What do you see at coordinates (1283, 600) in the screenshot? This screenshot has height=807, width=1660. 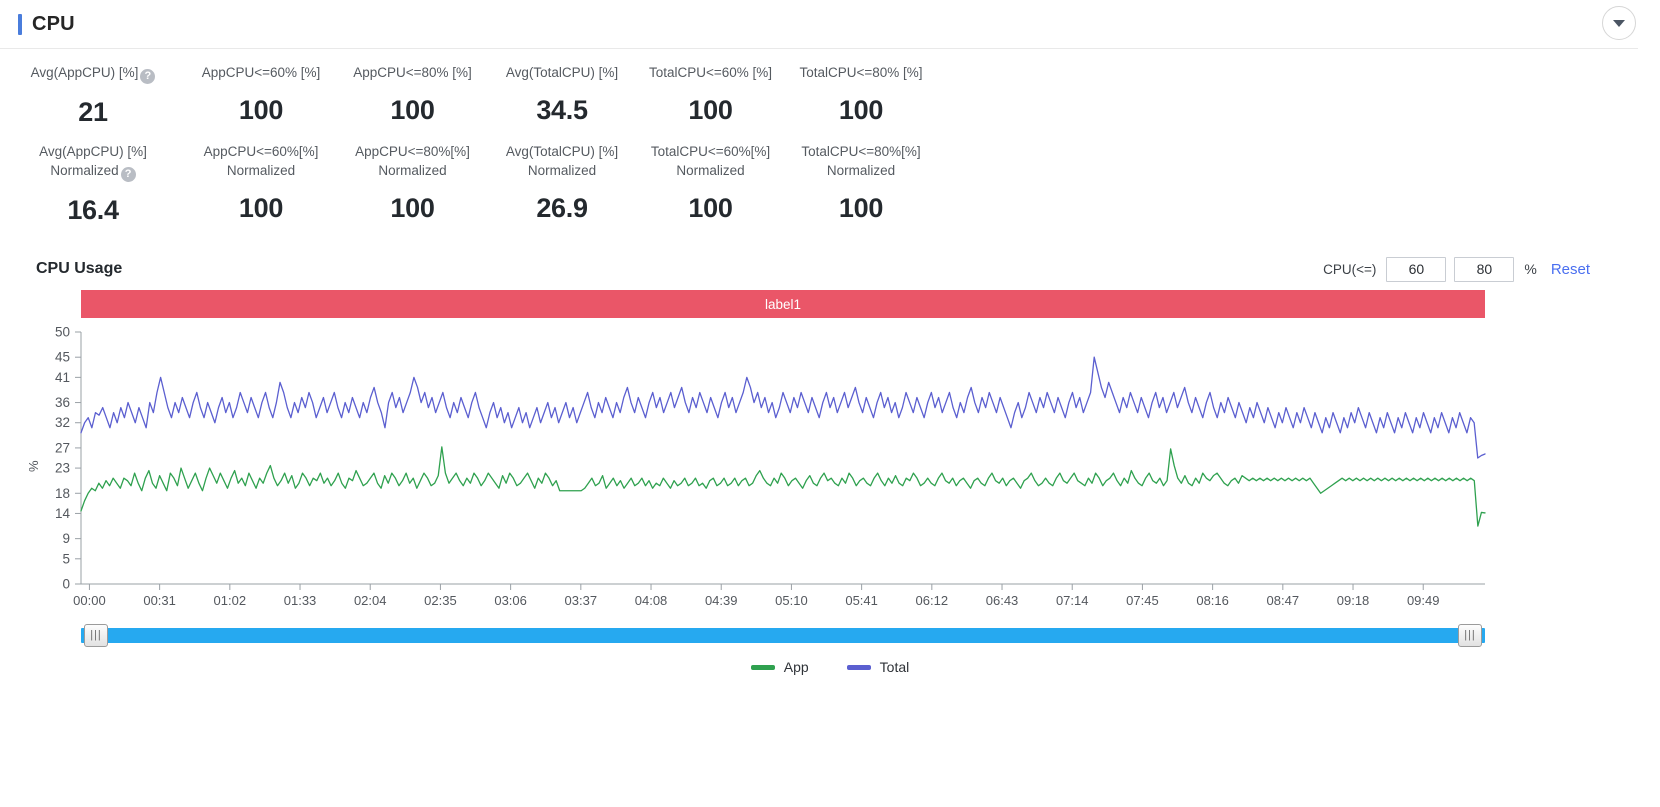 I see `svg-text: 08:47` at bounding box center [1283, 600].